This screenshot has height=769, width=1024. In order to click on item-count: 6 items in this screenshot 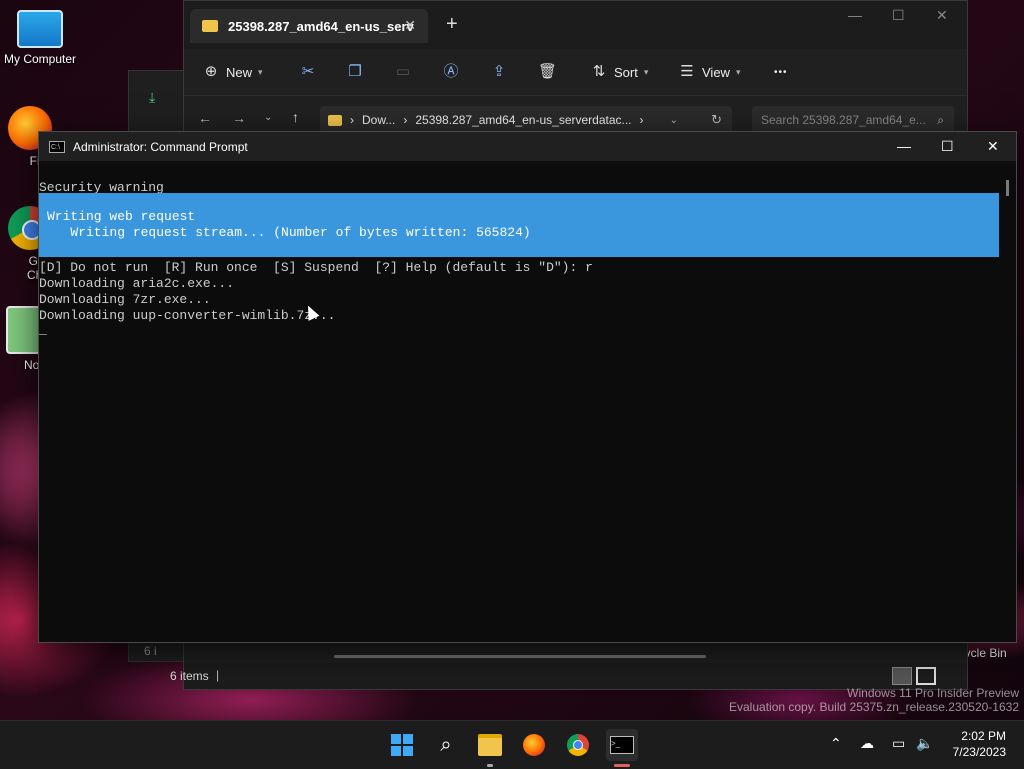, I will do `click(189, 676)`.